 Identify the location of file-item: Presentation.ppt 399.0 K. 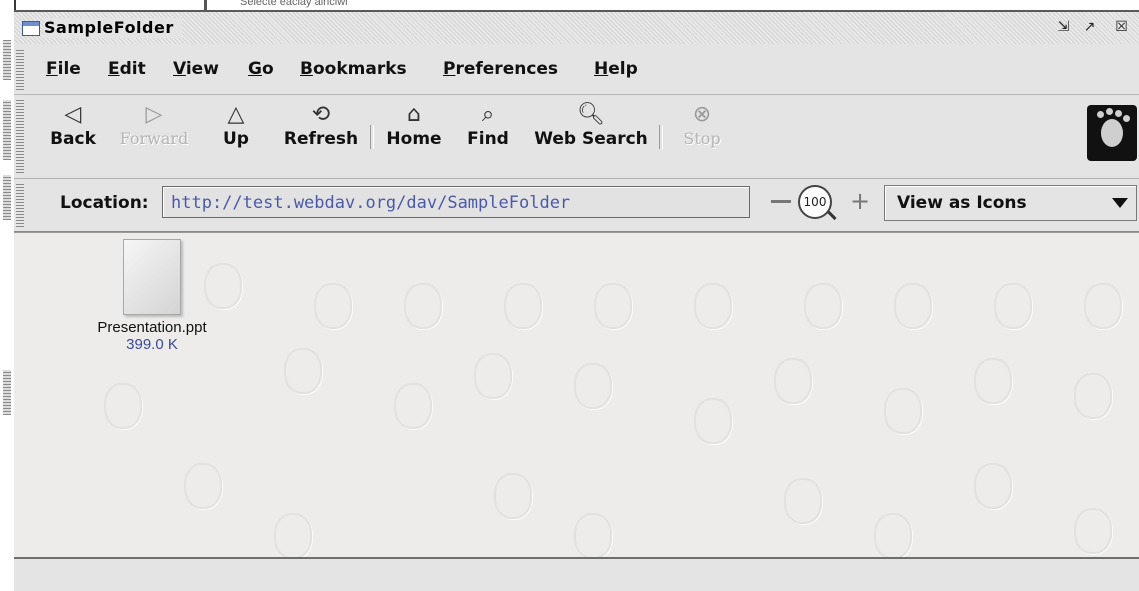
(152, 296).